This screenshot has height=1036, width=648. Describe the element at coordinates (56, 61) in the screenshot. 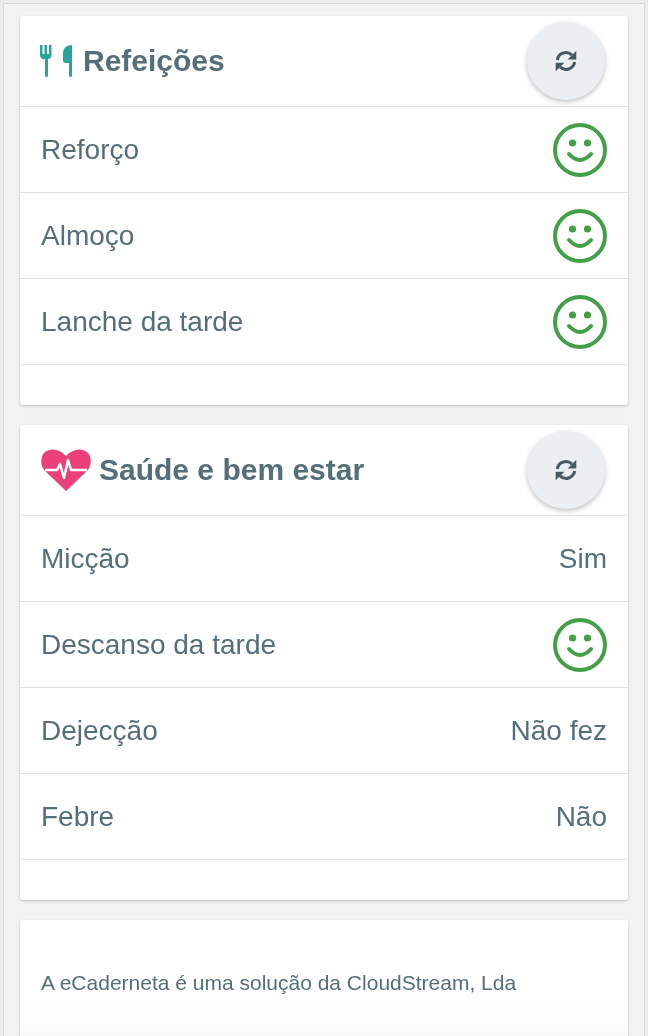

I see `fork-knife-icon` at that location.